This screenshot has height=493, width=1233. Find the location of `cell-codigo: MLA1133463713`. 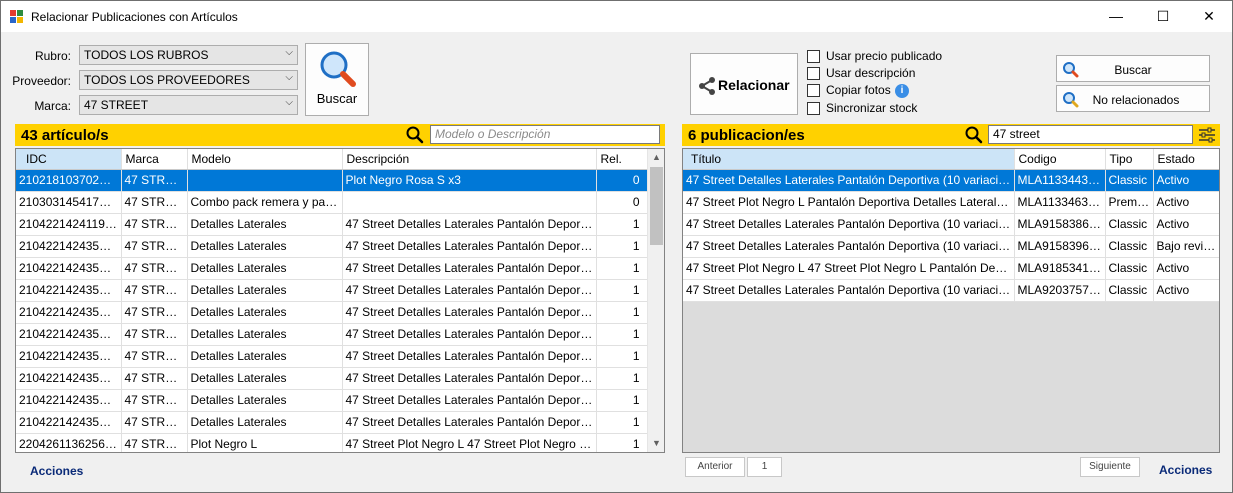

cell-codigo: MLA1133463713 is located at coordinates (1060, 202).